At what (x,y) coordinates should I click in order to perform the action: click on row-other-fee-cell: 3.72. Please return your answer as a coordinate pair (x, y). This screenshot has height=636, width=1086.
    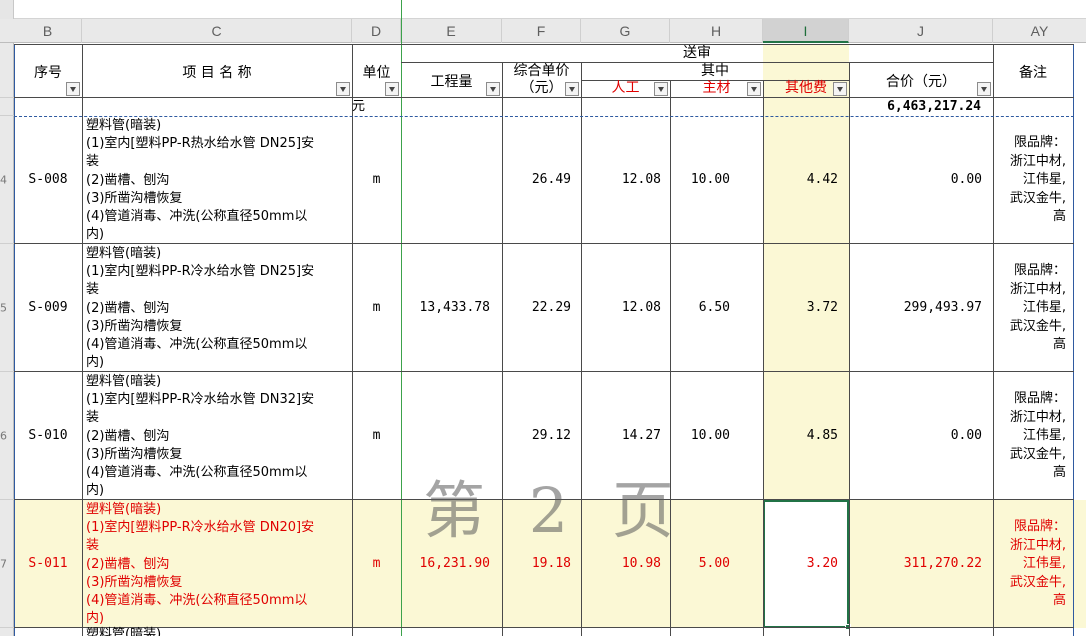
    Looking at the image, I should click on (800, 308).